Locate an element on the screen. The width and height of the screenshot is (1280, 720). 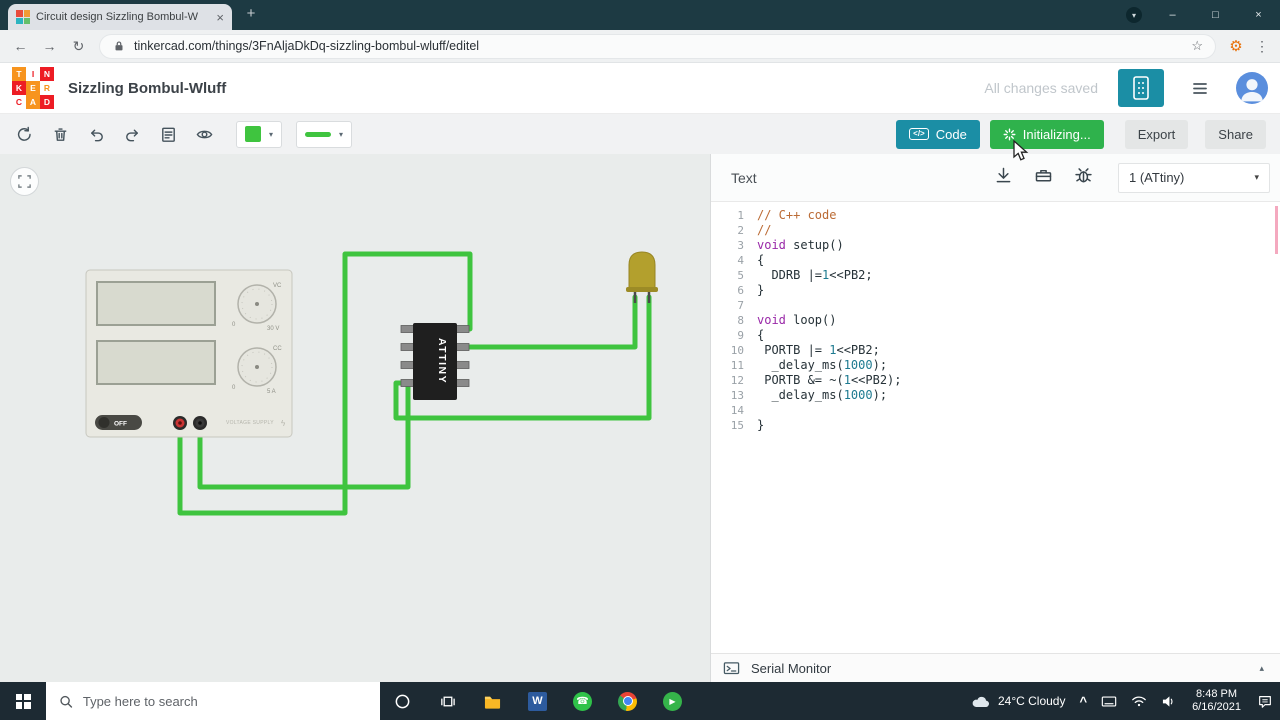
new-tab-button: + is located at coordinates (251, 15).